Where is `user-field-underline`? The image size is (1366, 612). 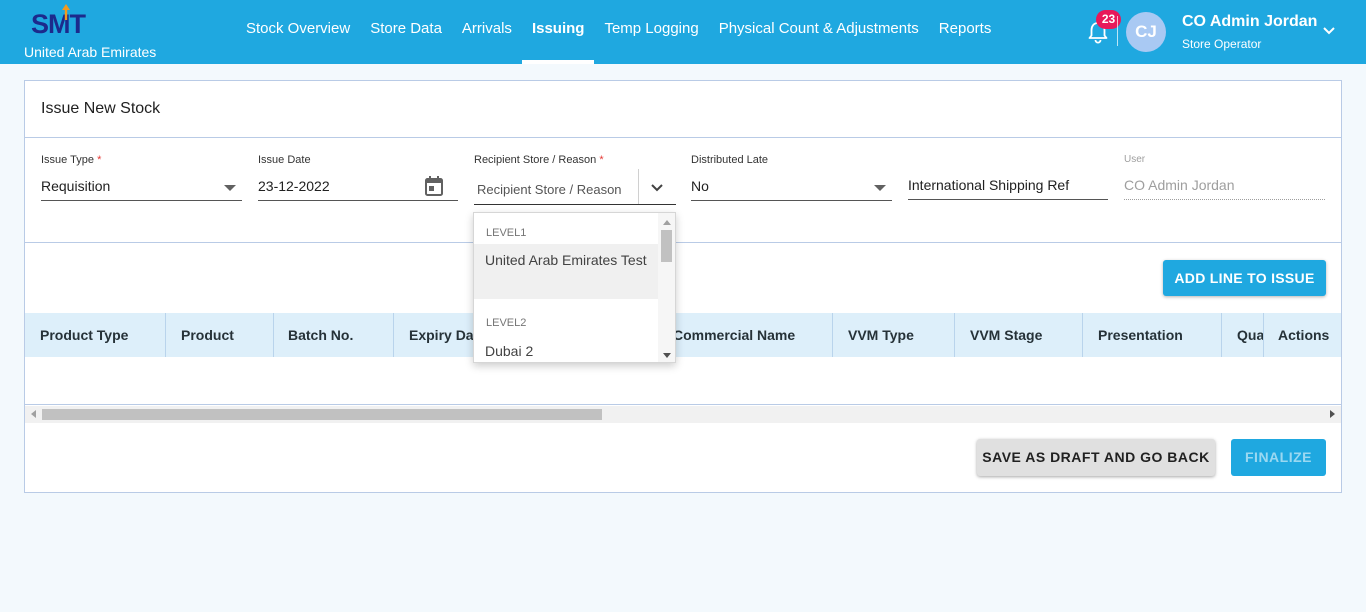
user-field-underline is located at coordinates (1224, 199).